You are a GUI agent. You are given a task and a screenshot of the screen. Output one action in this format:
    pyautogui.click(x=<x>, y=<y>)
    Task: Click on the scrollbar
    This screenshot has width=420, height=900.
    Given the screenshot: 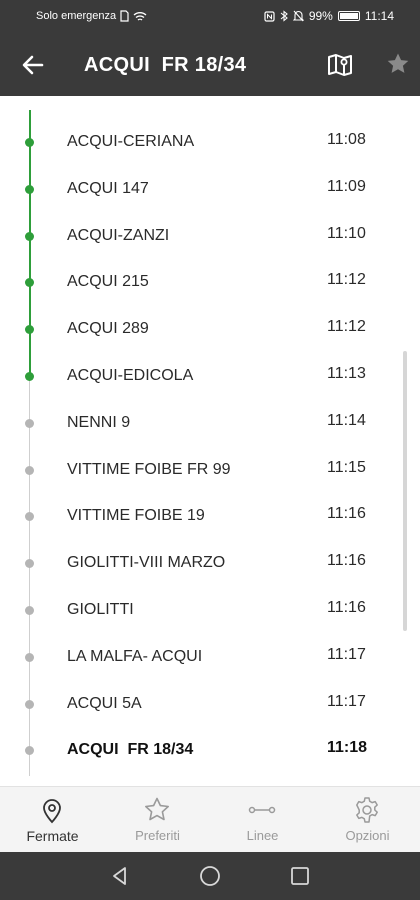 What is the action you would take?
    pyautogui.click(x=405, y=491)
    